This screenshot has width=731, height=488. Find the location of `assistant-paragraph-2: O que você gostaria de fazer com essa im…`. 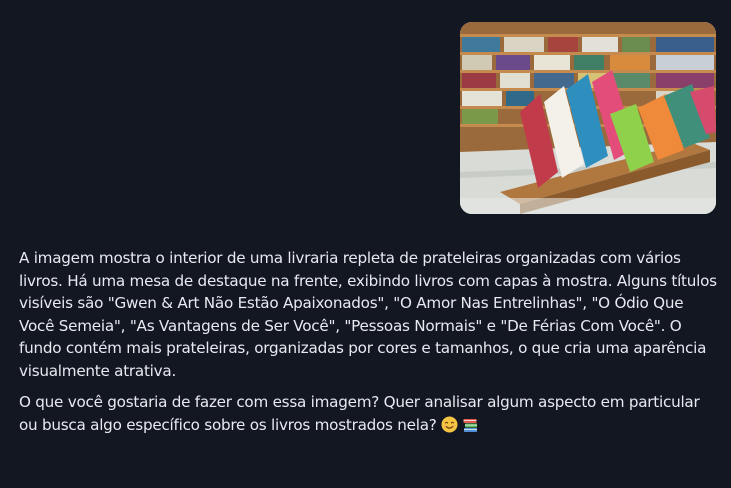

assistant-paragraph-2: O que você gostaria de fazer com essa im… is located at coordinates (369, 415).